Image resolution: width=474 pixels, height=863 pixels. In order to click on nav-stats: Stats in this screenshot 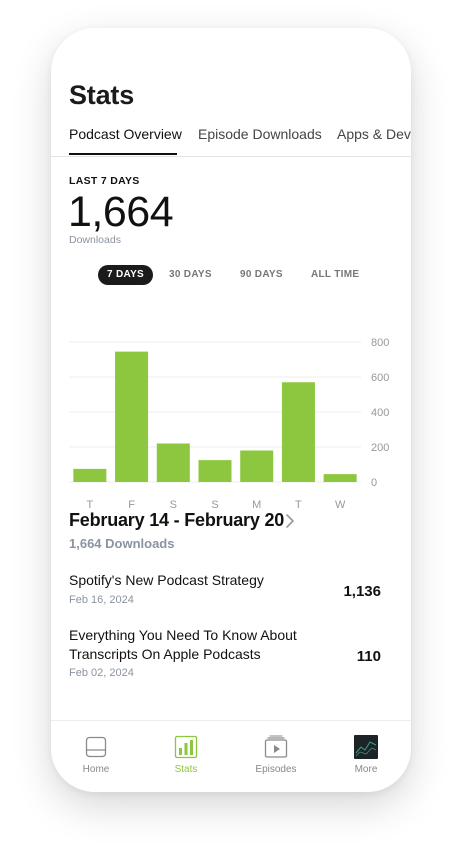, I will do `click(186, 756)`.